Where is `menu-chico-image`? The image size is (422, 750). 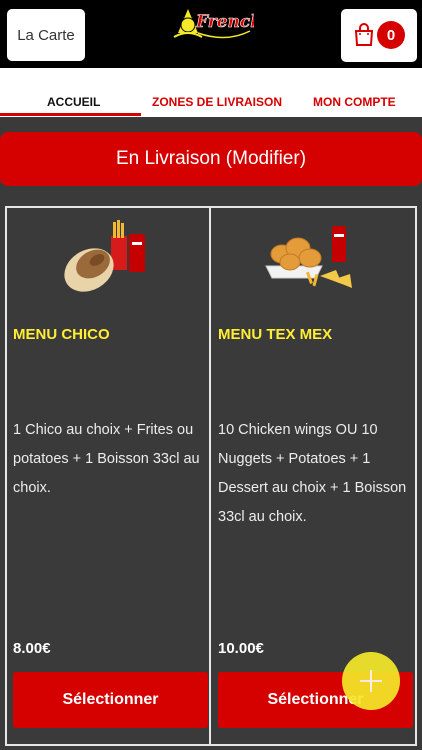 menu-chico-image is located at coordinates (104, 256).